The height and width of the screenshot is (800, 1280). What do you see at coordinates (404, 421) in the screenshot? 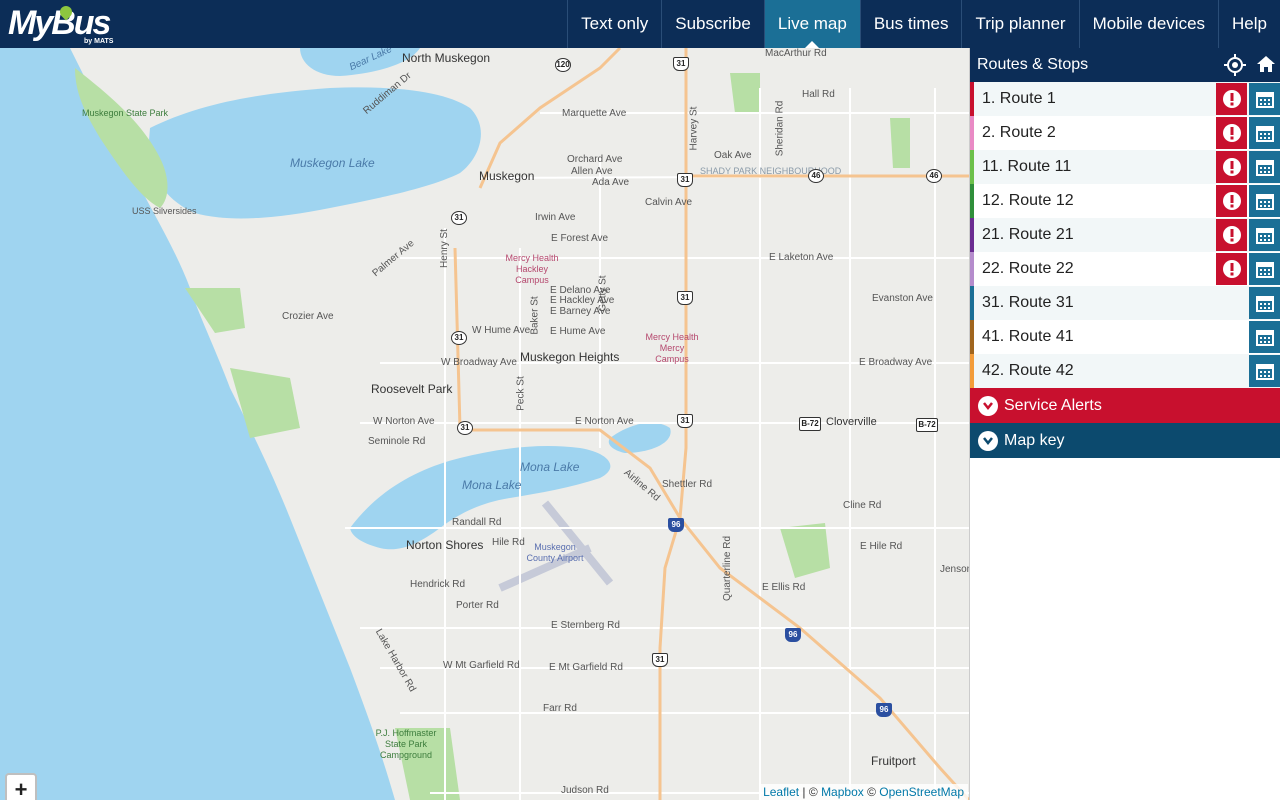
I see `street-label: W Norton Ave` at bounding box center [404, 421].